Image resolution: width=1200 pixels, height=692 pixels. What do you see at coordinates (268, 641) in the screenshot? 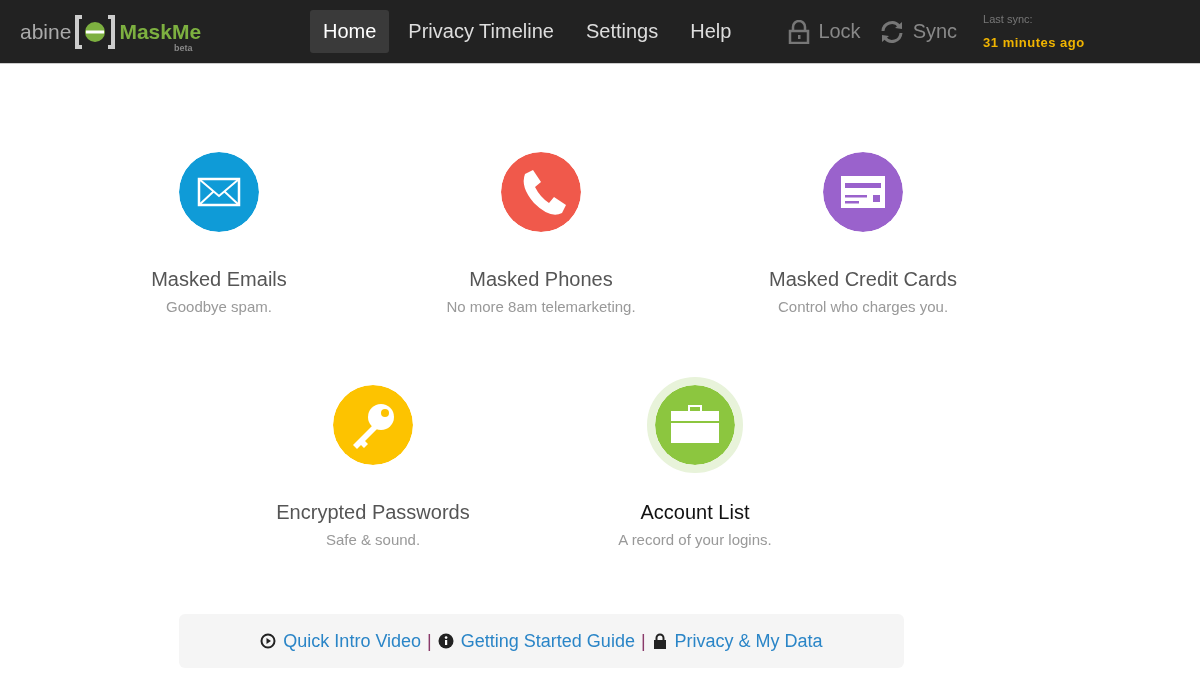
I see `play-icon` at bounding box center [268, 641].